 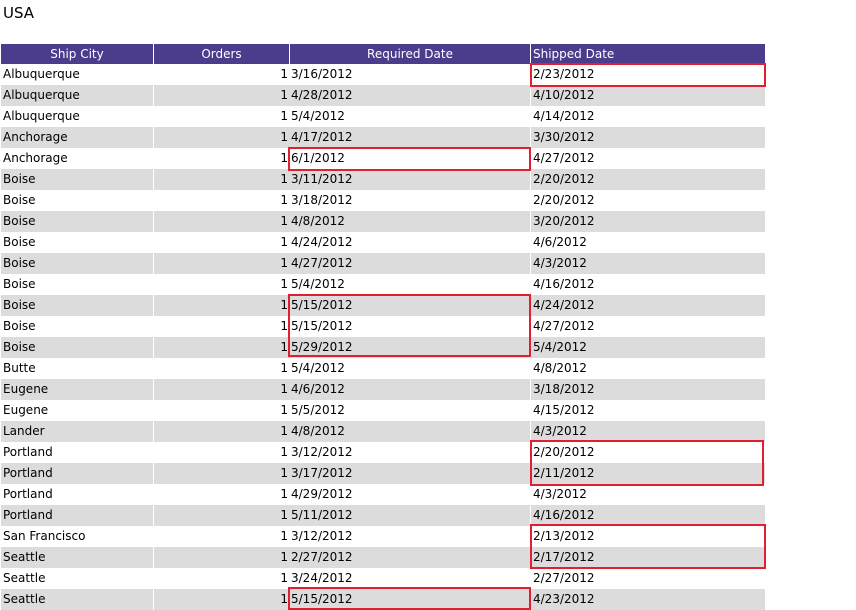 I want to click on cell-required-date: 3/18/2012, so click(x=410, y=200).